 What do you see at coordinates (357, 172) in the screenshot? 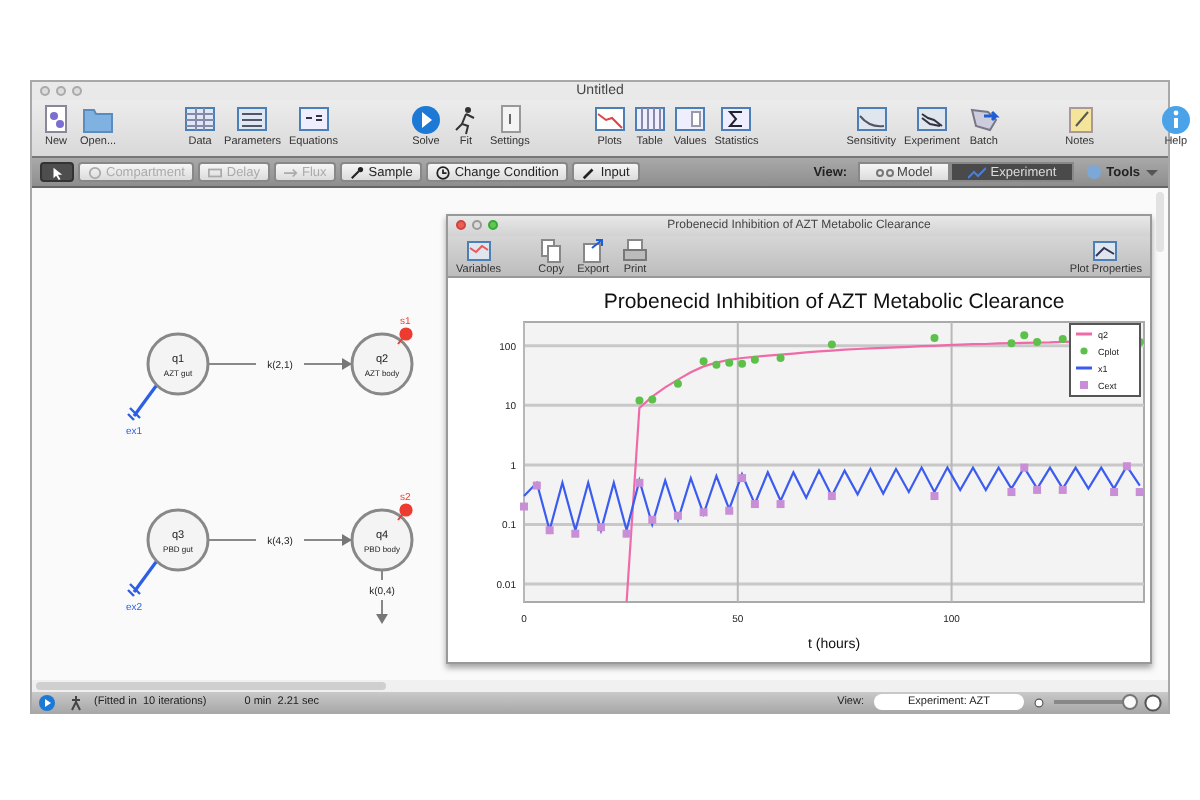
I see `pipette-icon` at bounding box center [357, 172].